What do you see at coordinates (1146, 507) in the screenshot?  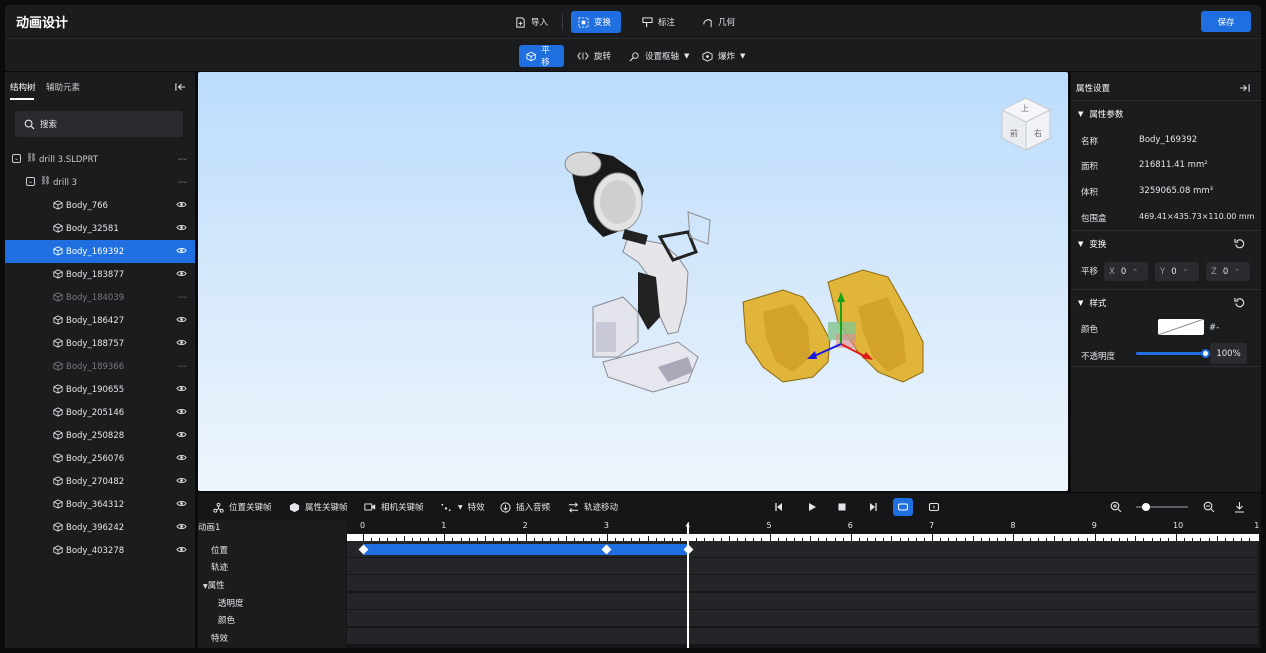 I see `zoom-slider-handle` at bounding box center [1146, 507].